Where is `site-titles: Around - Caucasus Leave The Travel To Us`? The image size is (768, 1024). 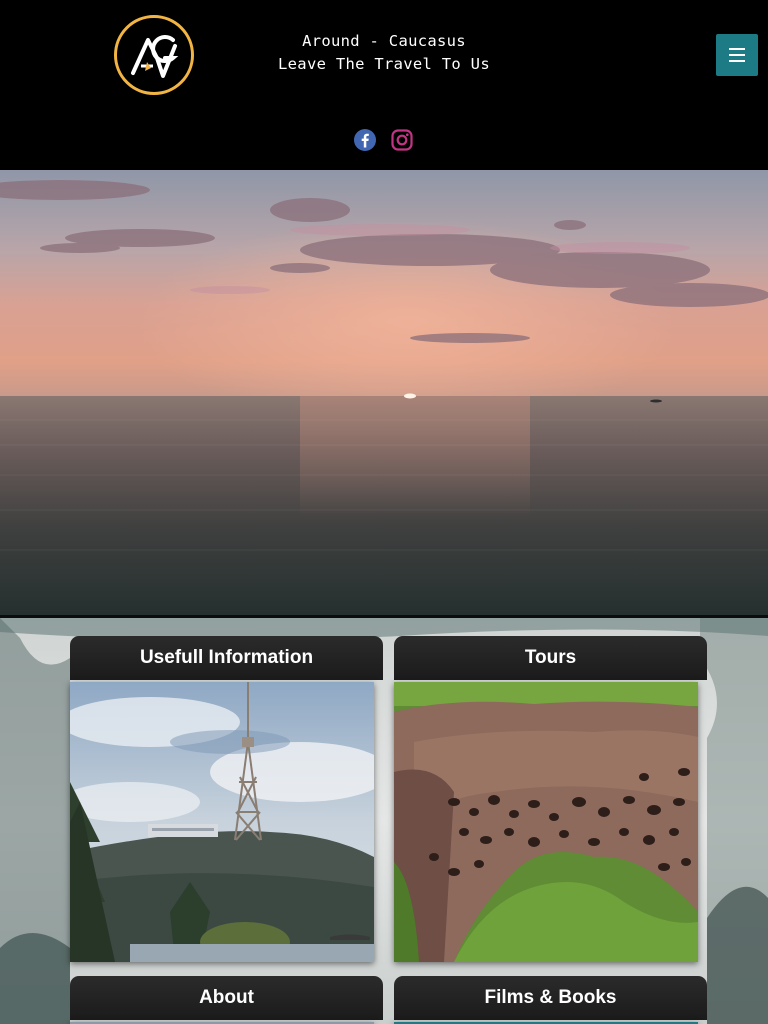
site-titles: Around - Caucasus Leave The Travel To Us is located at coordinates (384, 53).